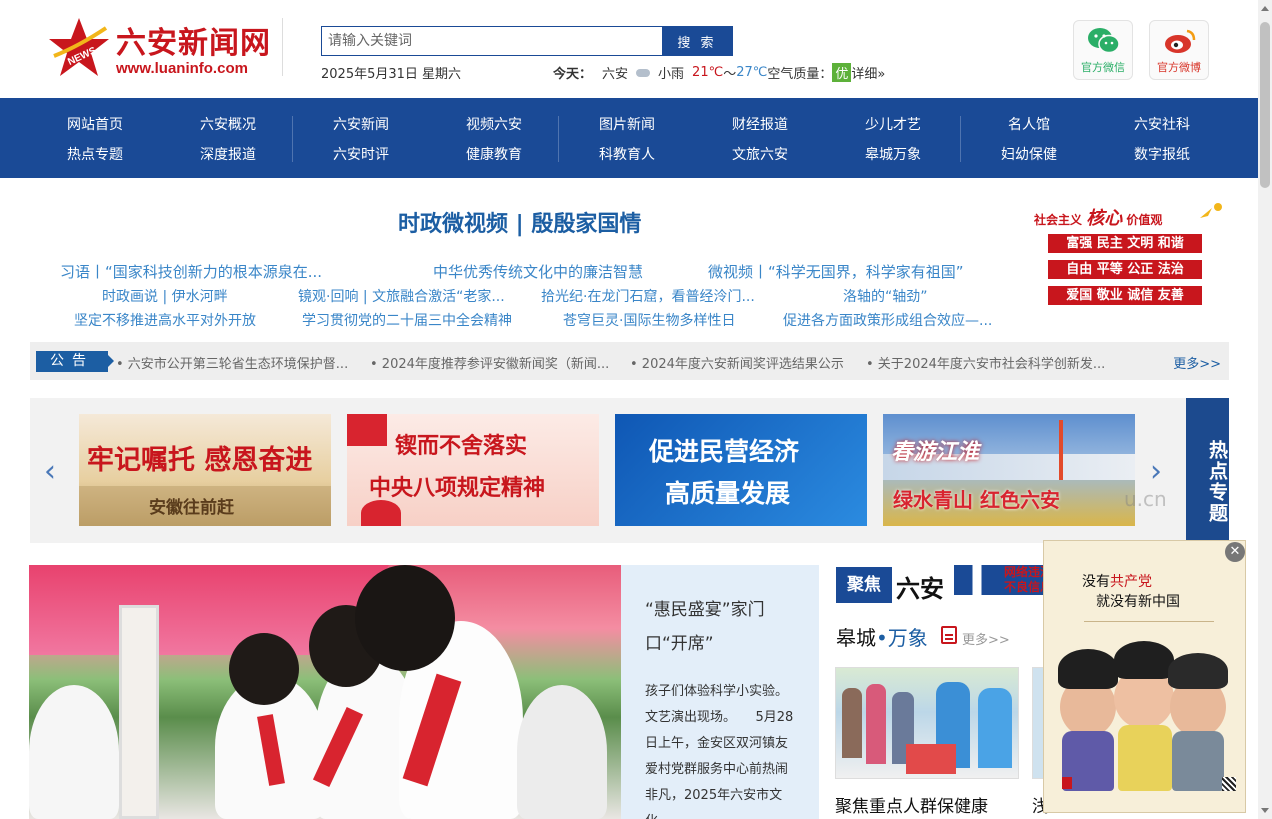 This screenshot has height=819, width=1272. What do you see at coordinates (627, 124) in the screenshot?
I see `nav-item-photo-news: 图片新闻` at bounding box center [627, 124].